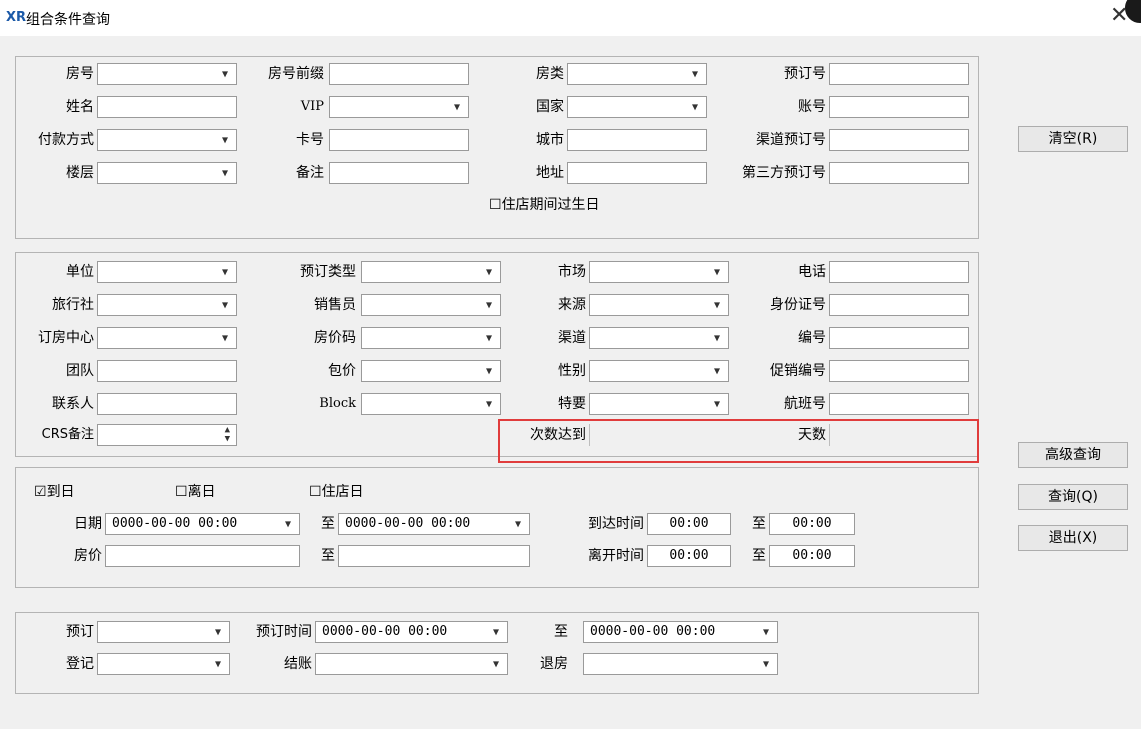 Image resolution: width=1141 pixels, height=729 pixels. What do you see at coordinates (759, 524) in the screenshot?
I see `label-to-2: 至` at bounding box center [759, 524].